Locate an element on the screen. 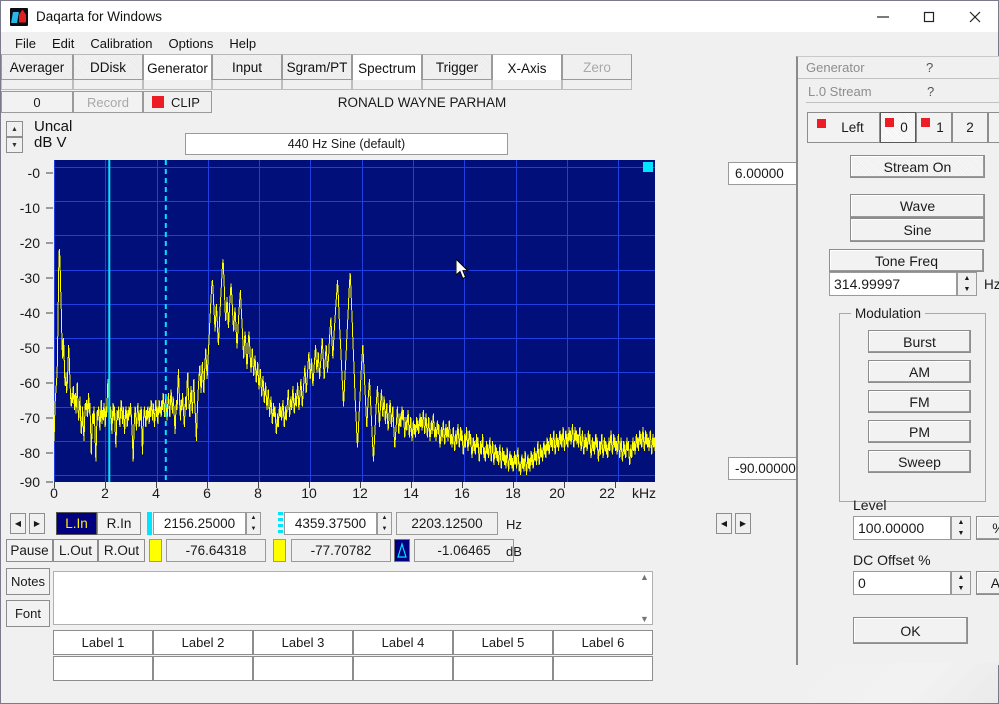  db-range-up-icon: ▲ is located at coordinates (14, 129).